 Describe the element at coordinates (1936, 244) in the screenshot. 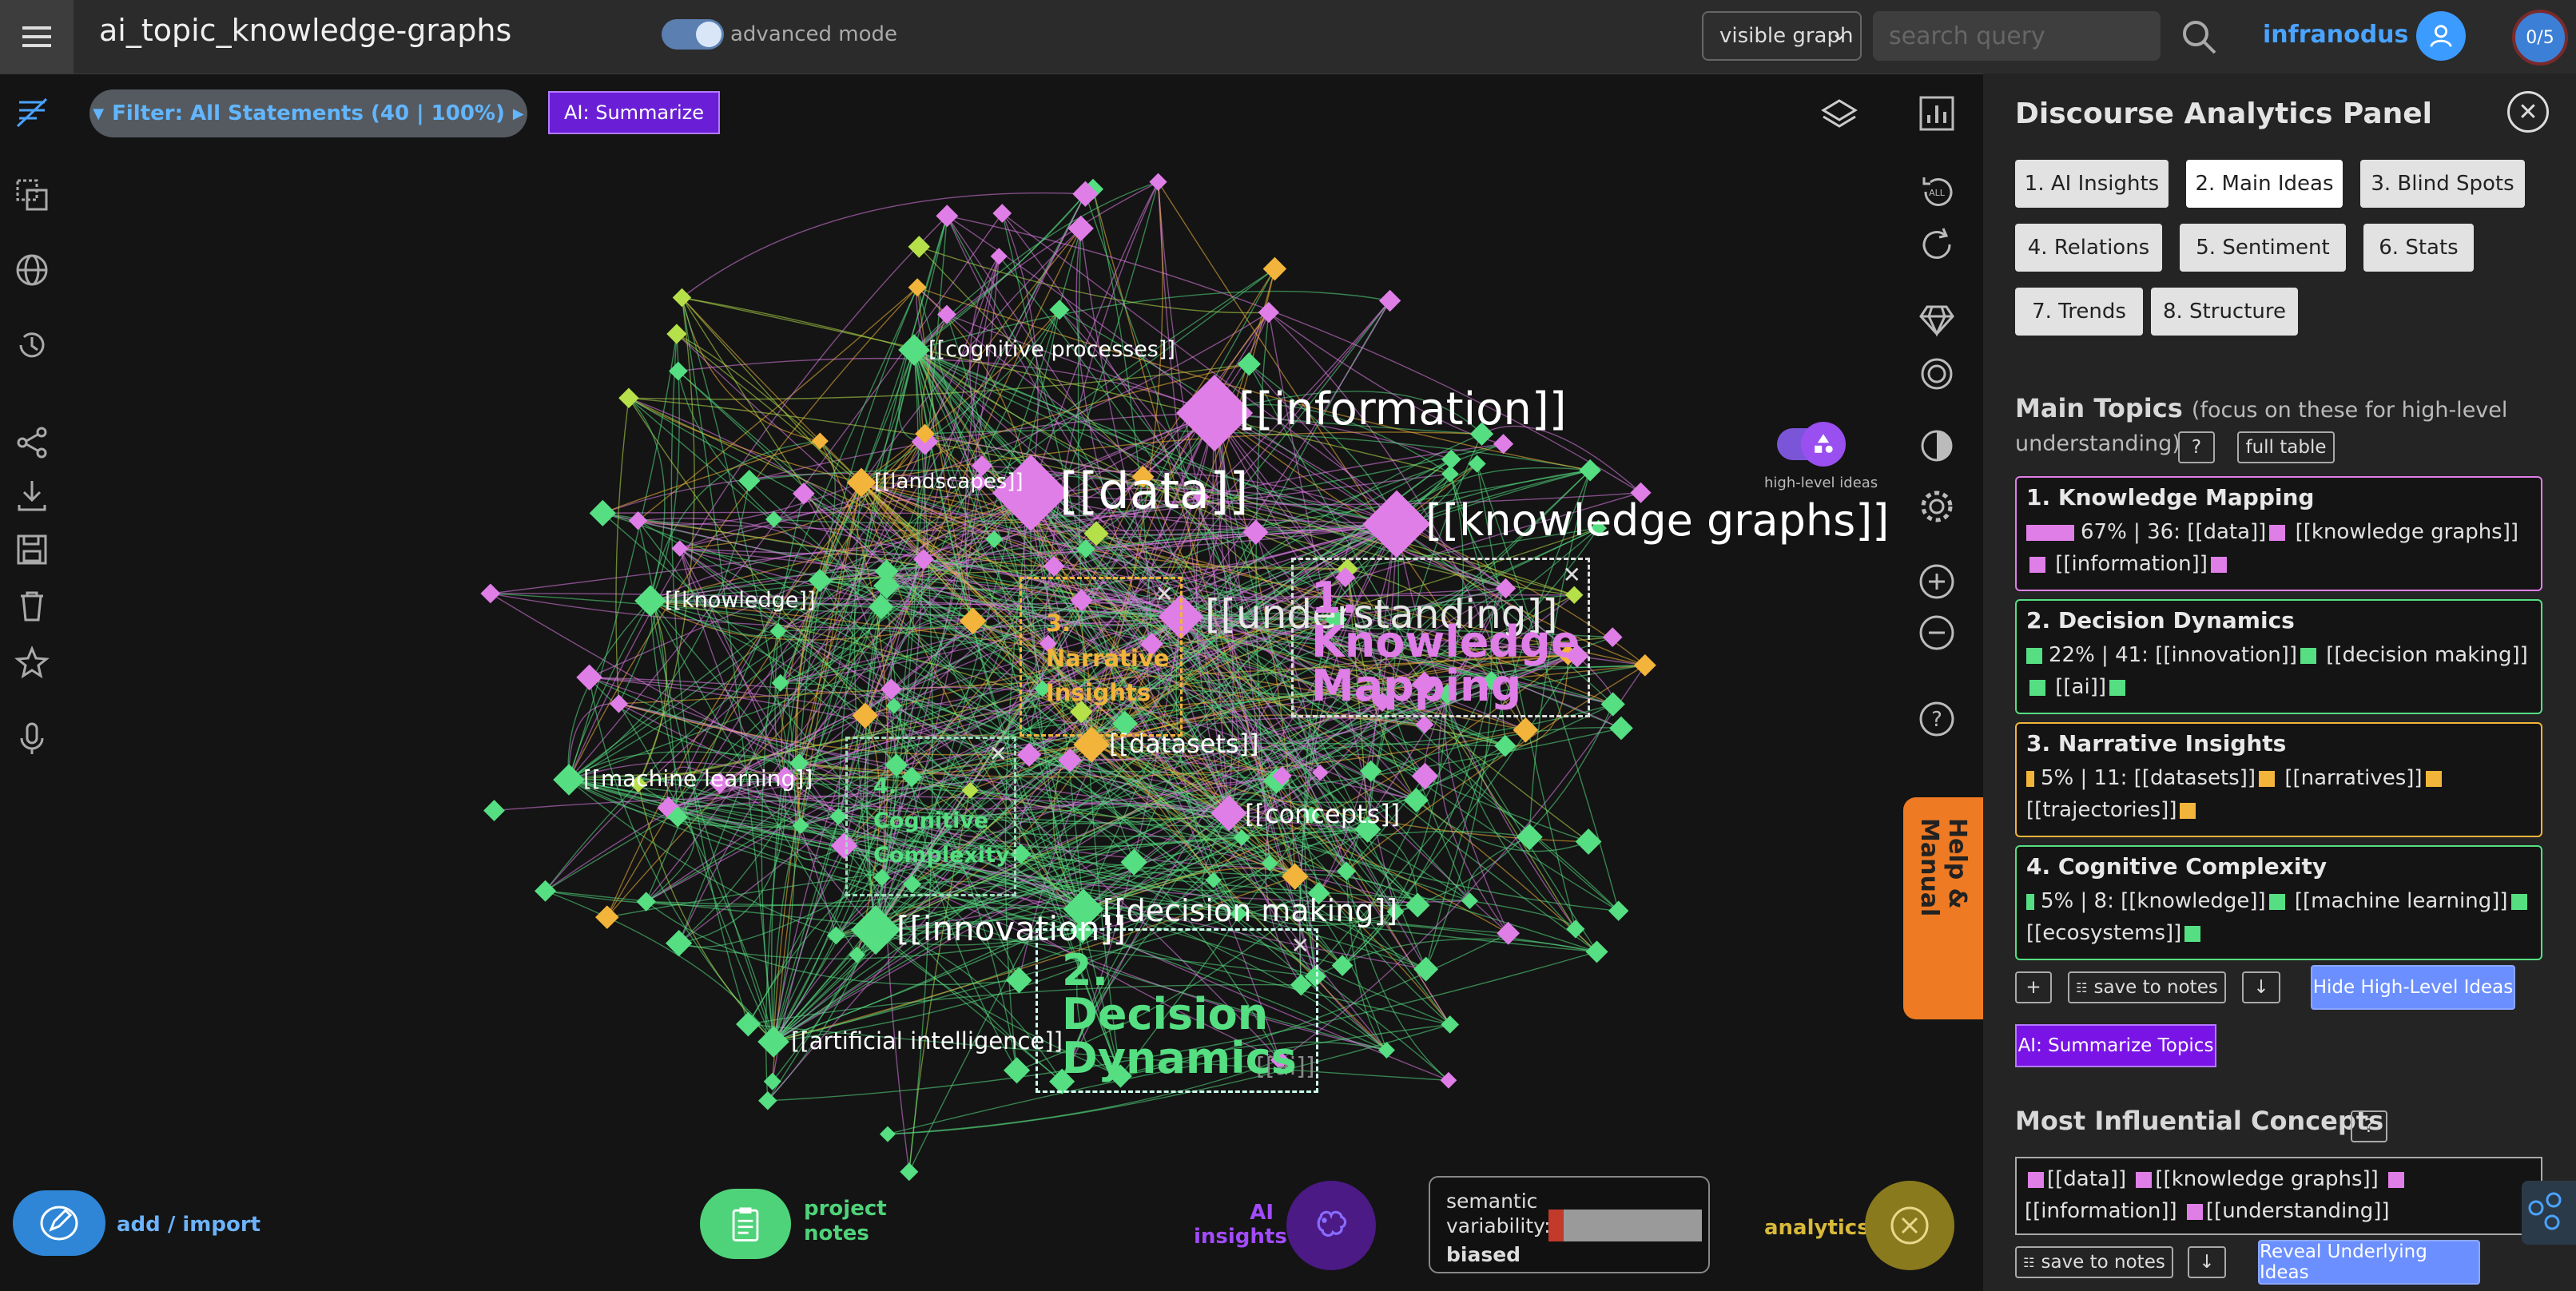

I see `refresh-icon` at that location.